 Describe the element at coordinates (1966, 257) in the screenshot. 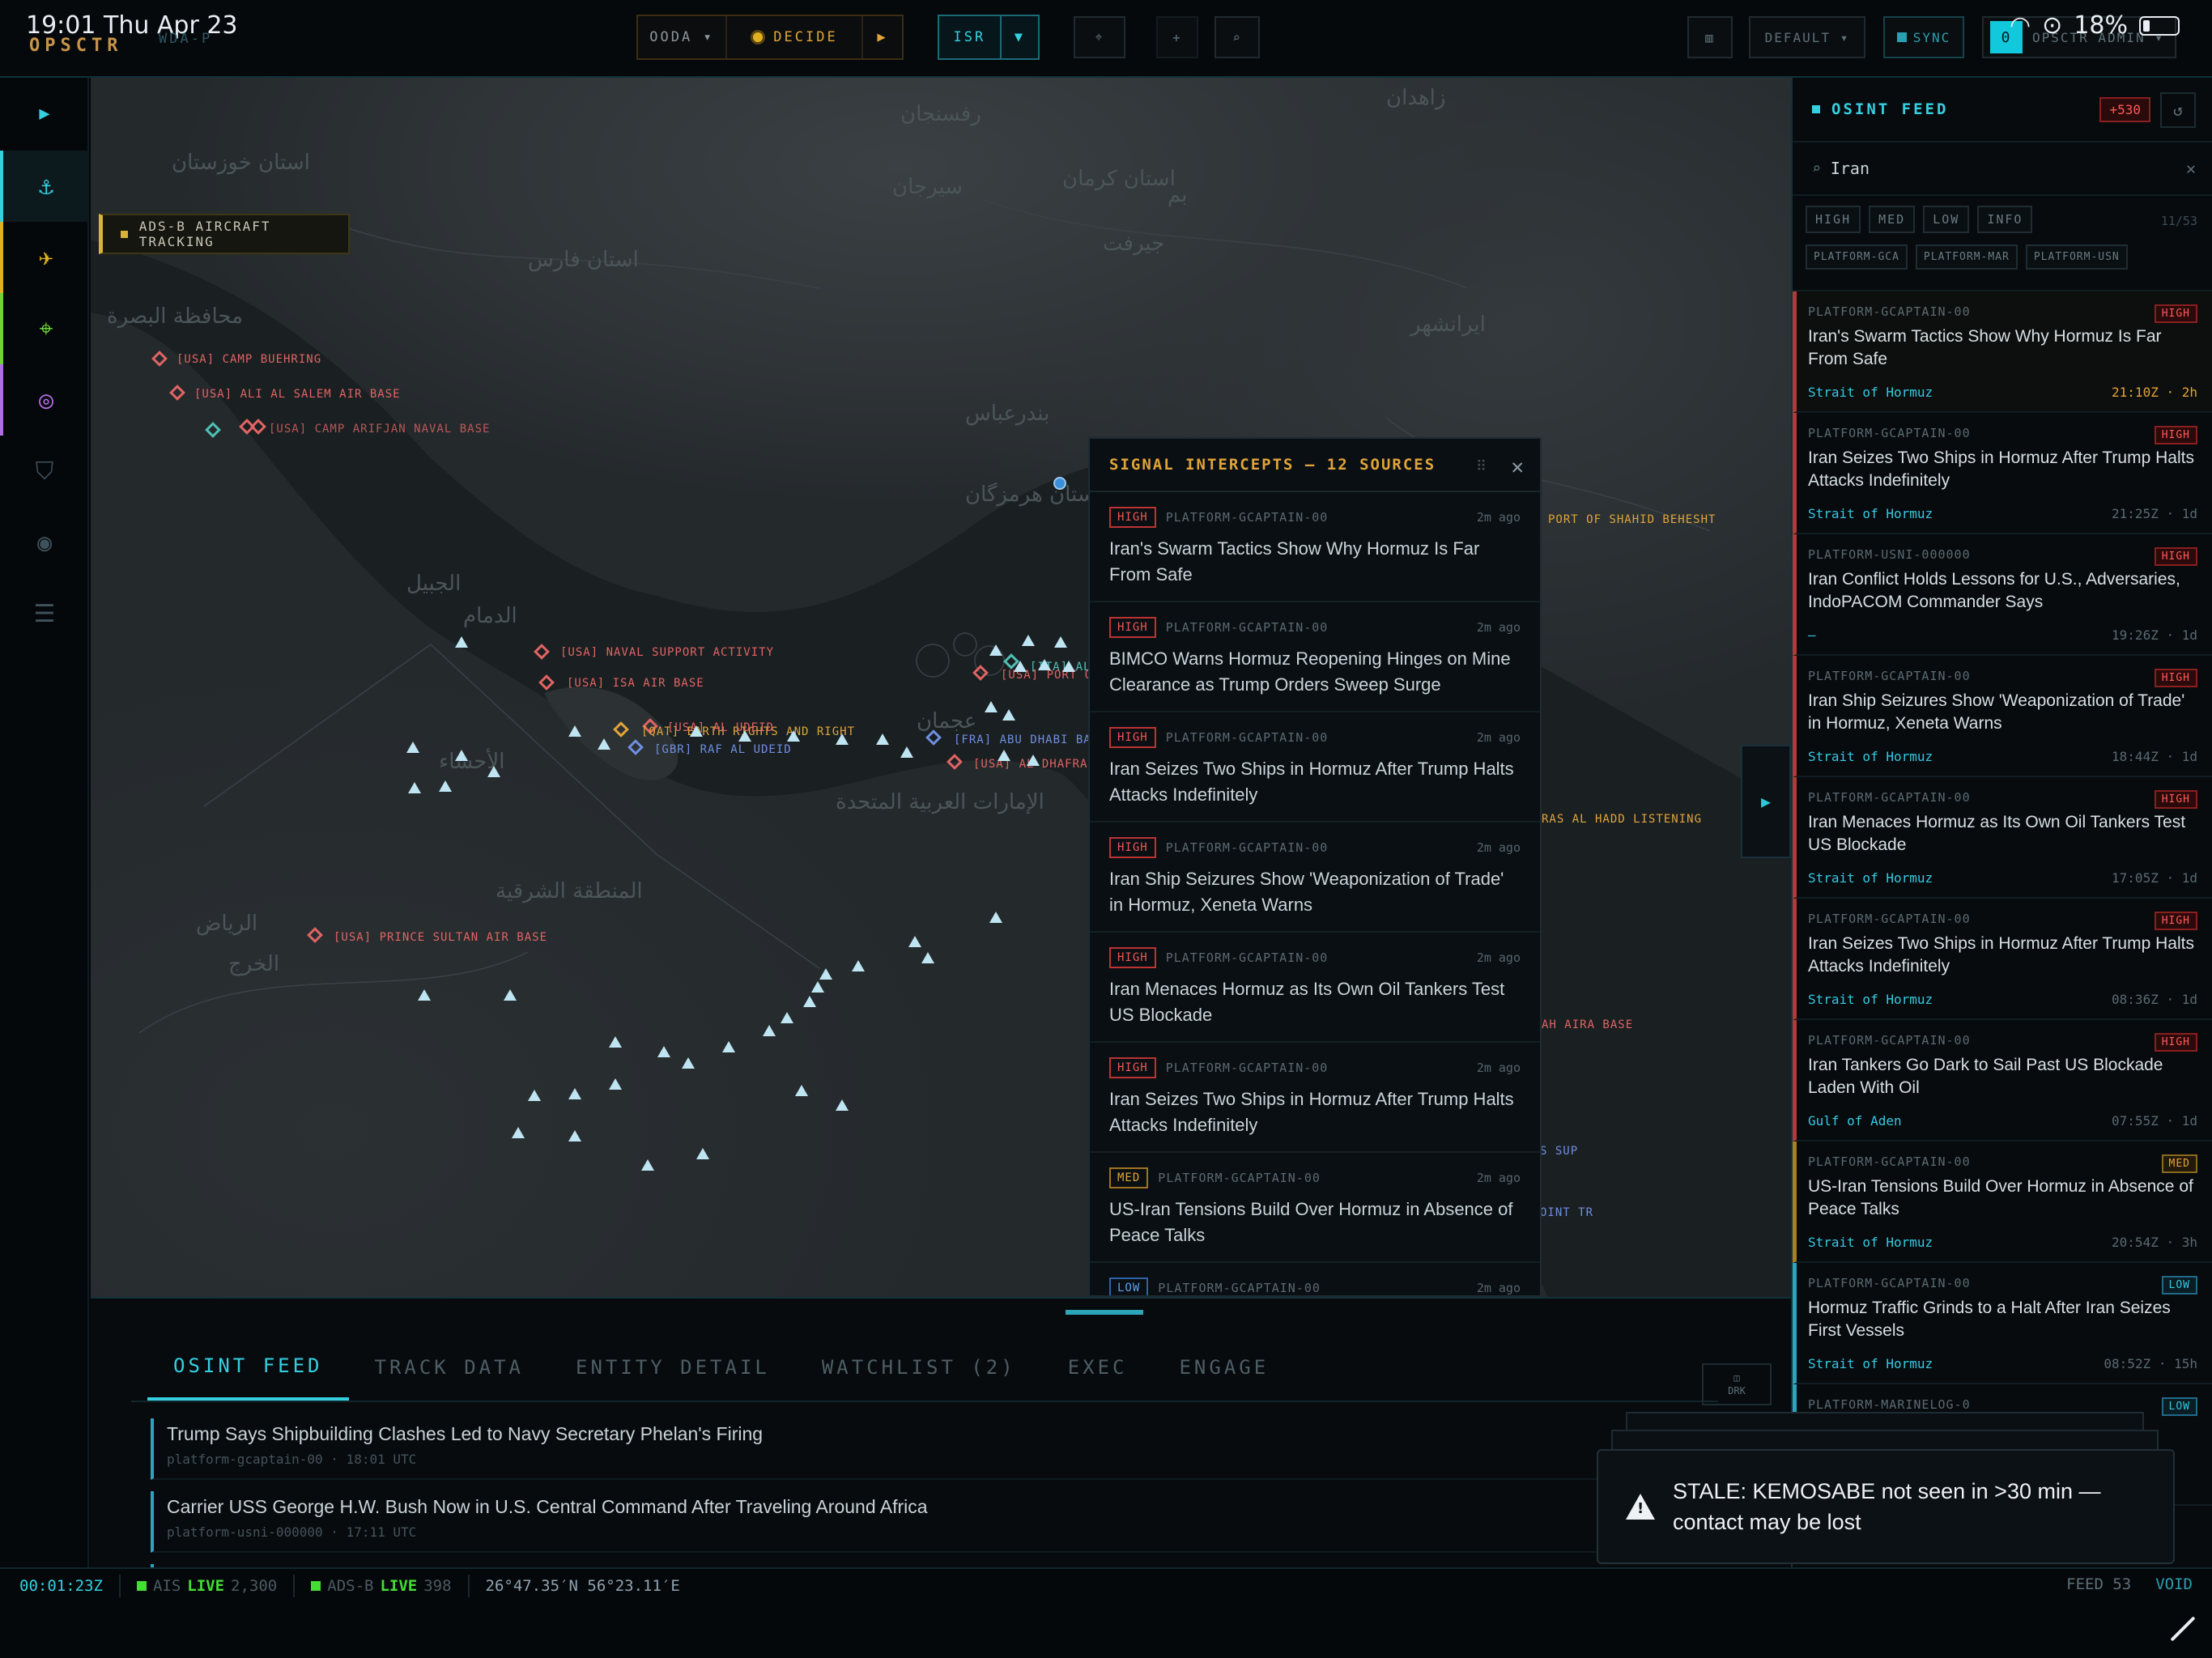

I see `platform-filter-chip: PLATFORM-MAR` at that location.